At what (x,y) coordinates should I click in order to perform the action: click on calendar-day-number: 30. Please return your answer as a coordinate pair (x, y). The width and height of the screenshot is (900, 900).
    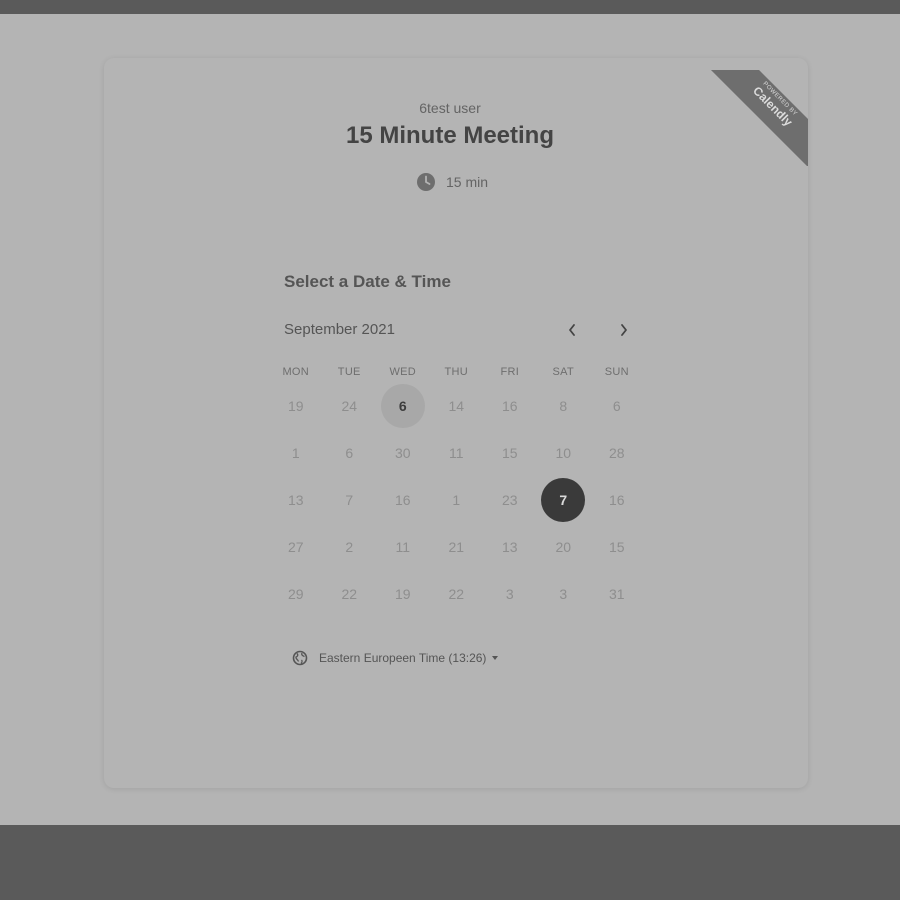
    Looking at the image, I should click on (402, 452).